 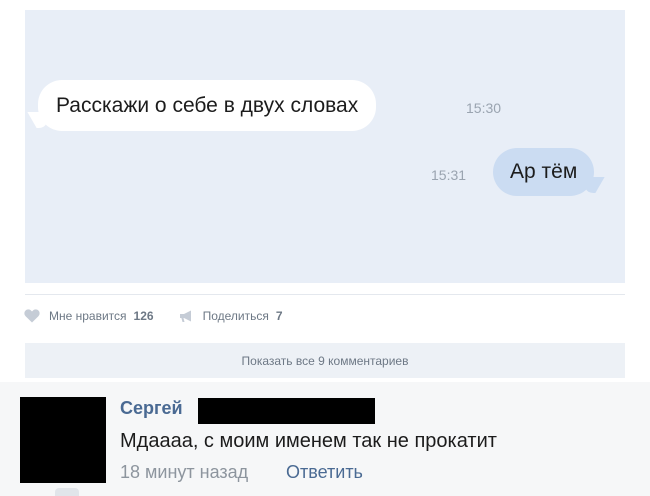 I want to click on outgoing-message-text: Ар тём, so click(x=544, y=171).